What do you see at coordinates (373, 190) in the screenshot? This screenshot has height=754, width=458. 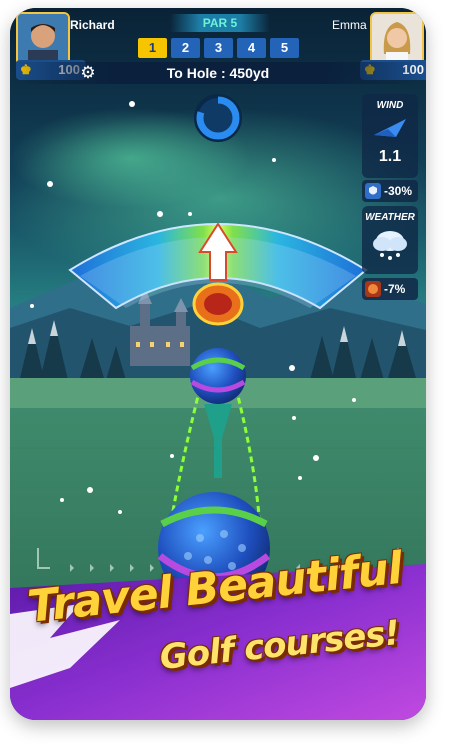 I see `wind-shield-icon` at bounding box center [373, 190].